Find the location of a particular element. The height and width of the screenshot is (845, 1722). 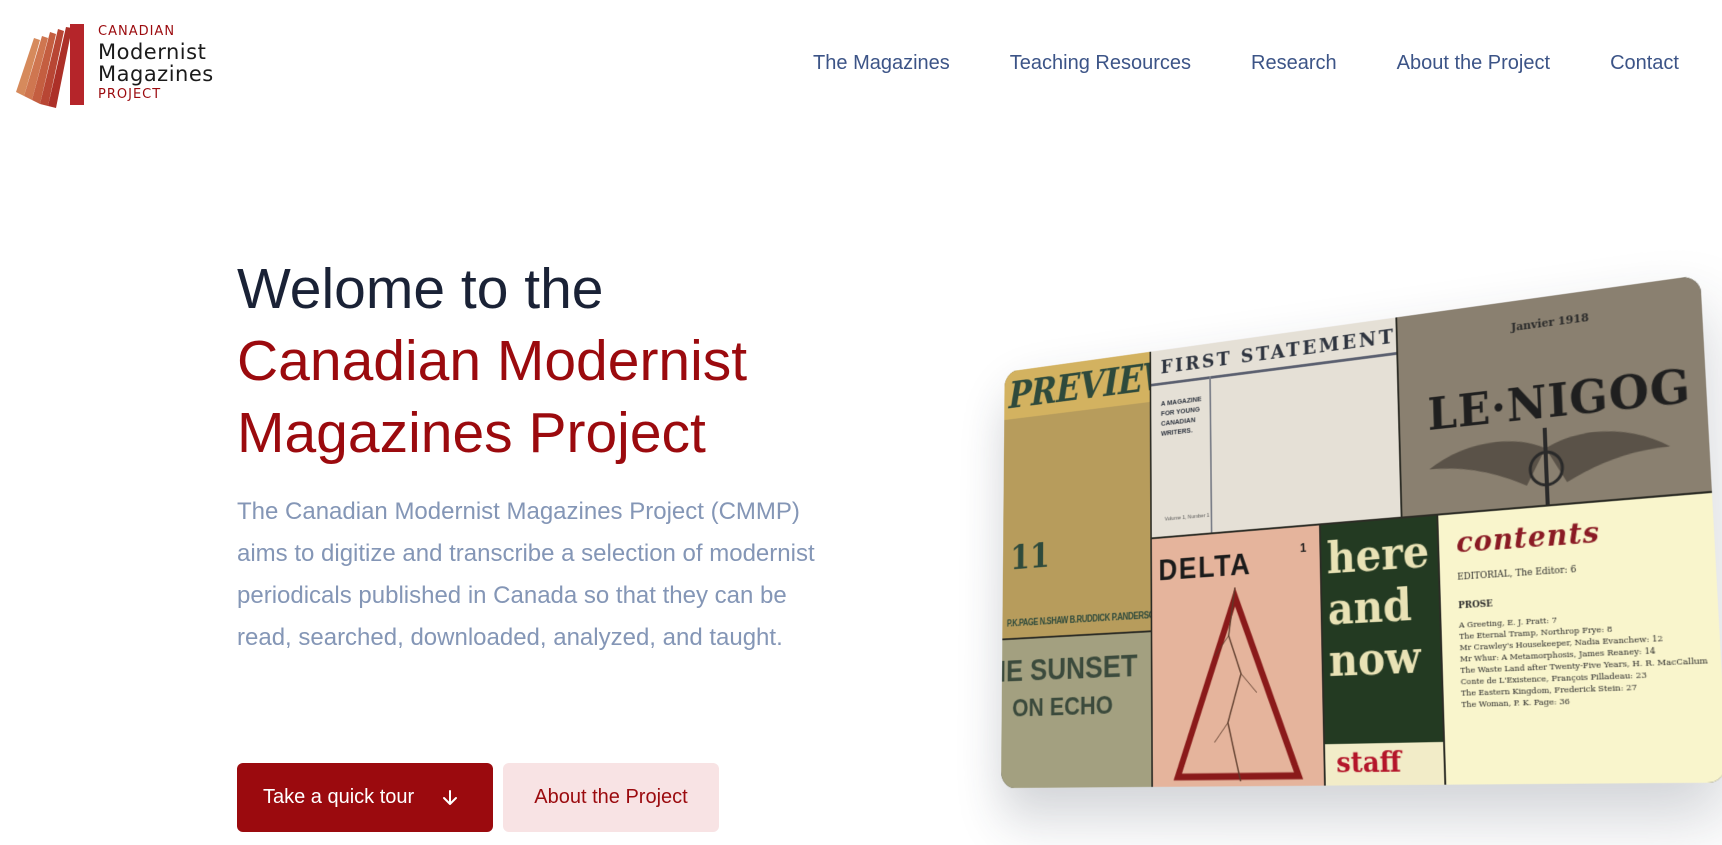

hero-title-lead: Welome to the is located at coordinates (420, 289).